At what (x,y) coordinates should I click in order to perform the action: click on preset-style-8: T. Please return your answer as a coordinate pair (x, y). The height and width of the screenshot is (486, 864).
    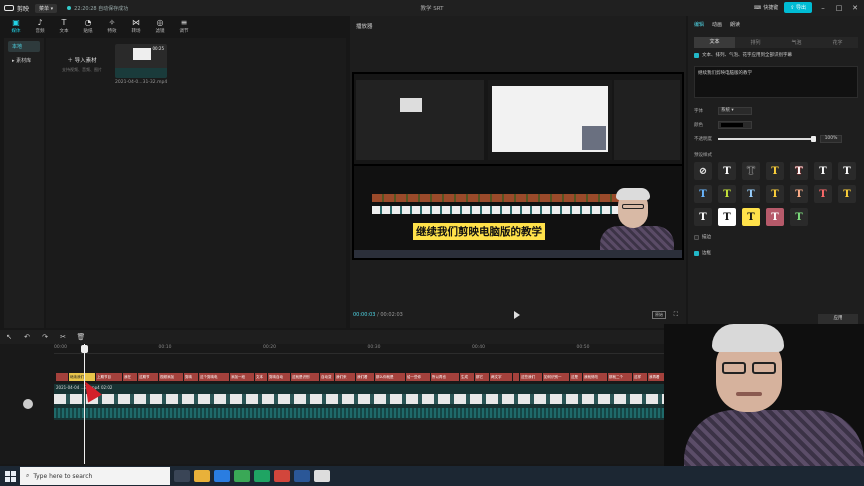
    Looking at the image, I should click on (703, 194).